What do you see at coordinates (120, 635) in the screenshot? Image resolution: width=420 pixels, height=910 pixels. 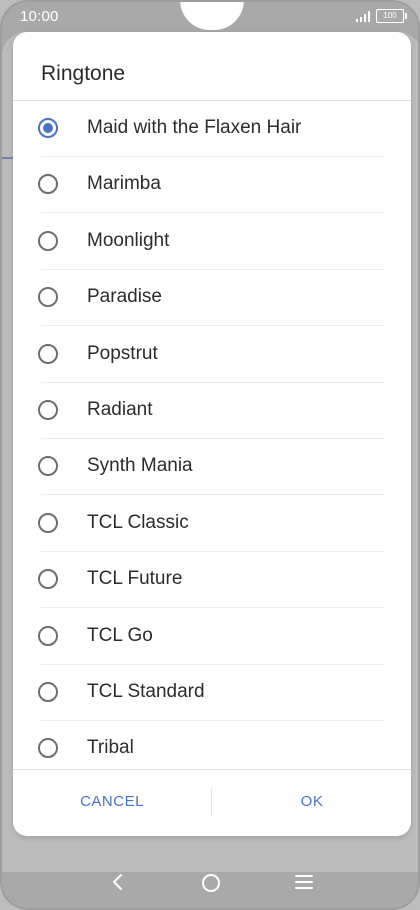 I see `list-item-label: TCL Go` at bounding box center [120, 635].